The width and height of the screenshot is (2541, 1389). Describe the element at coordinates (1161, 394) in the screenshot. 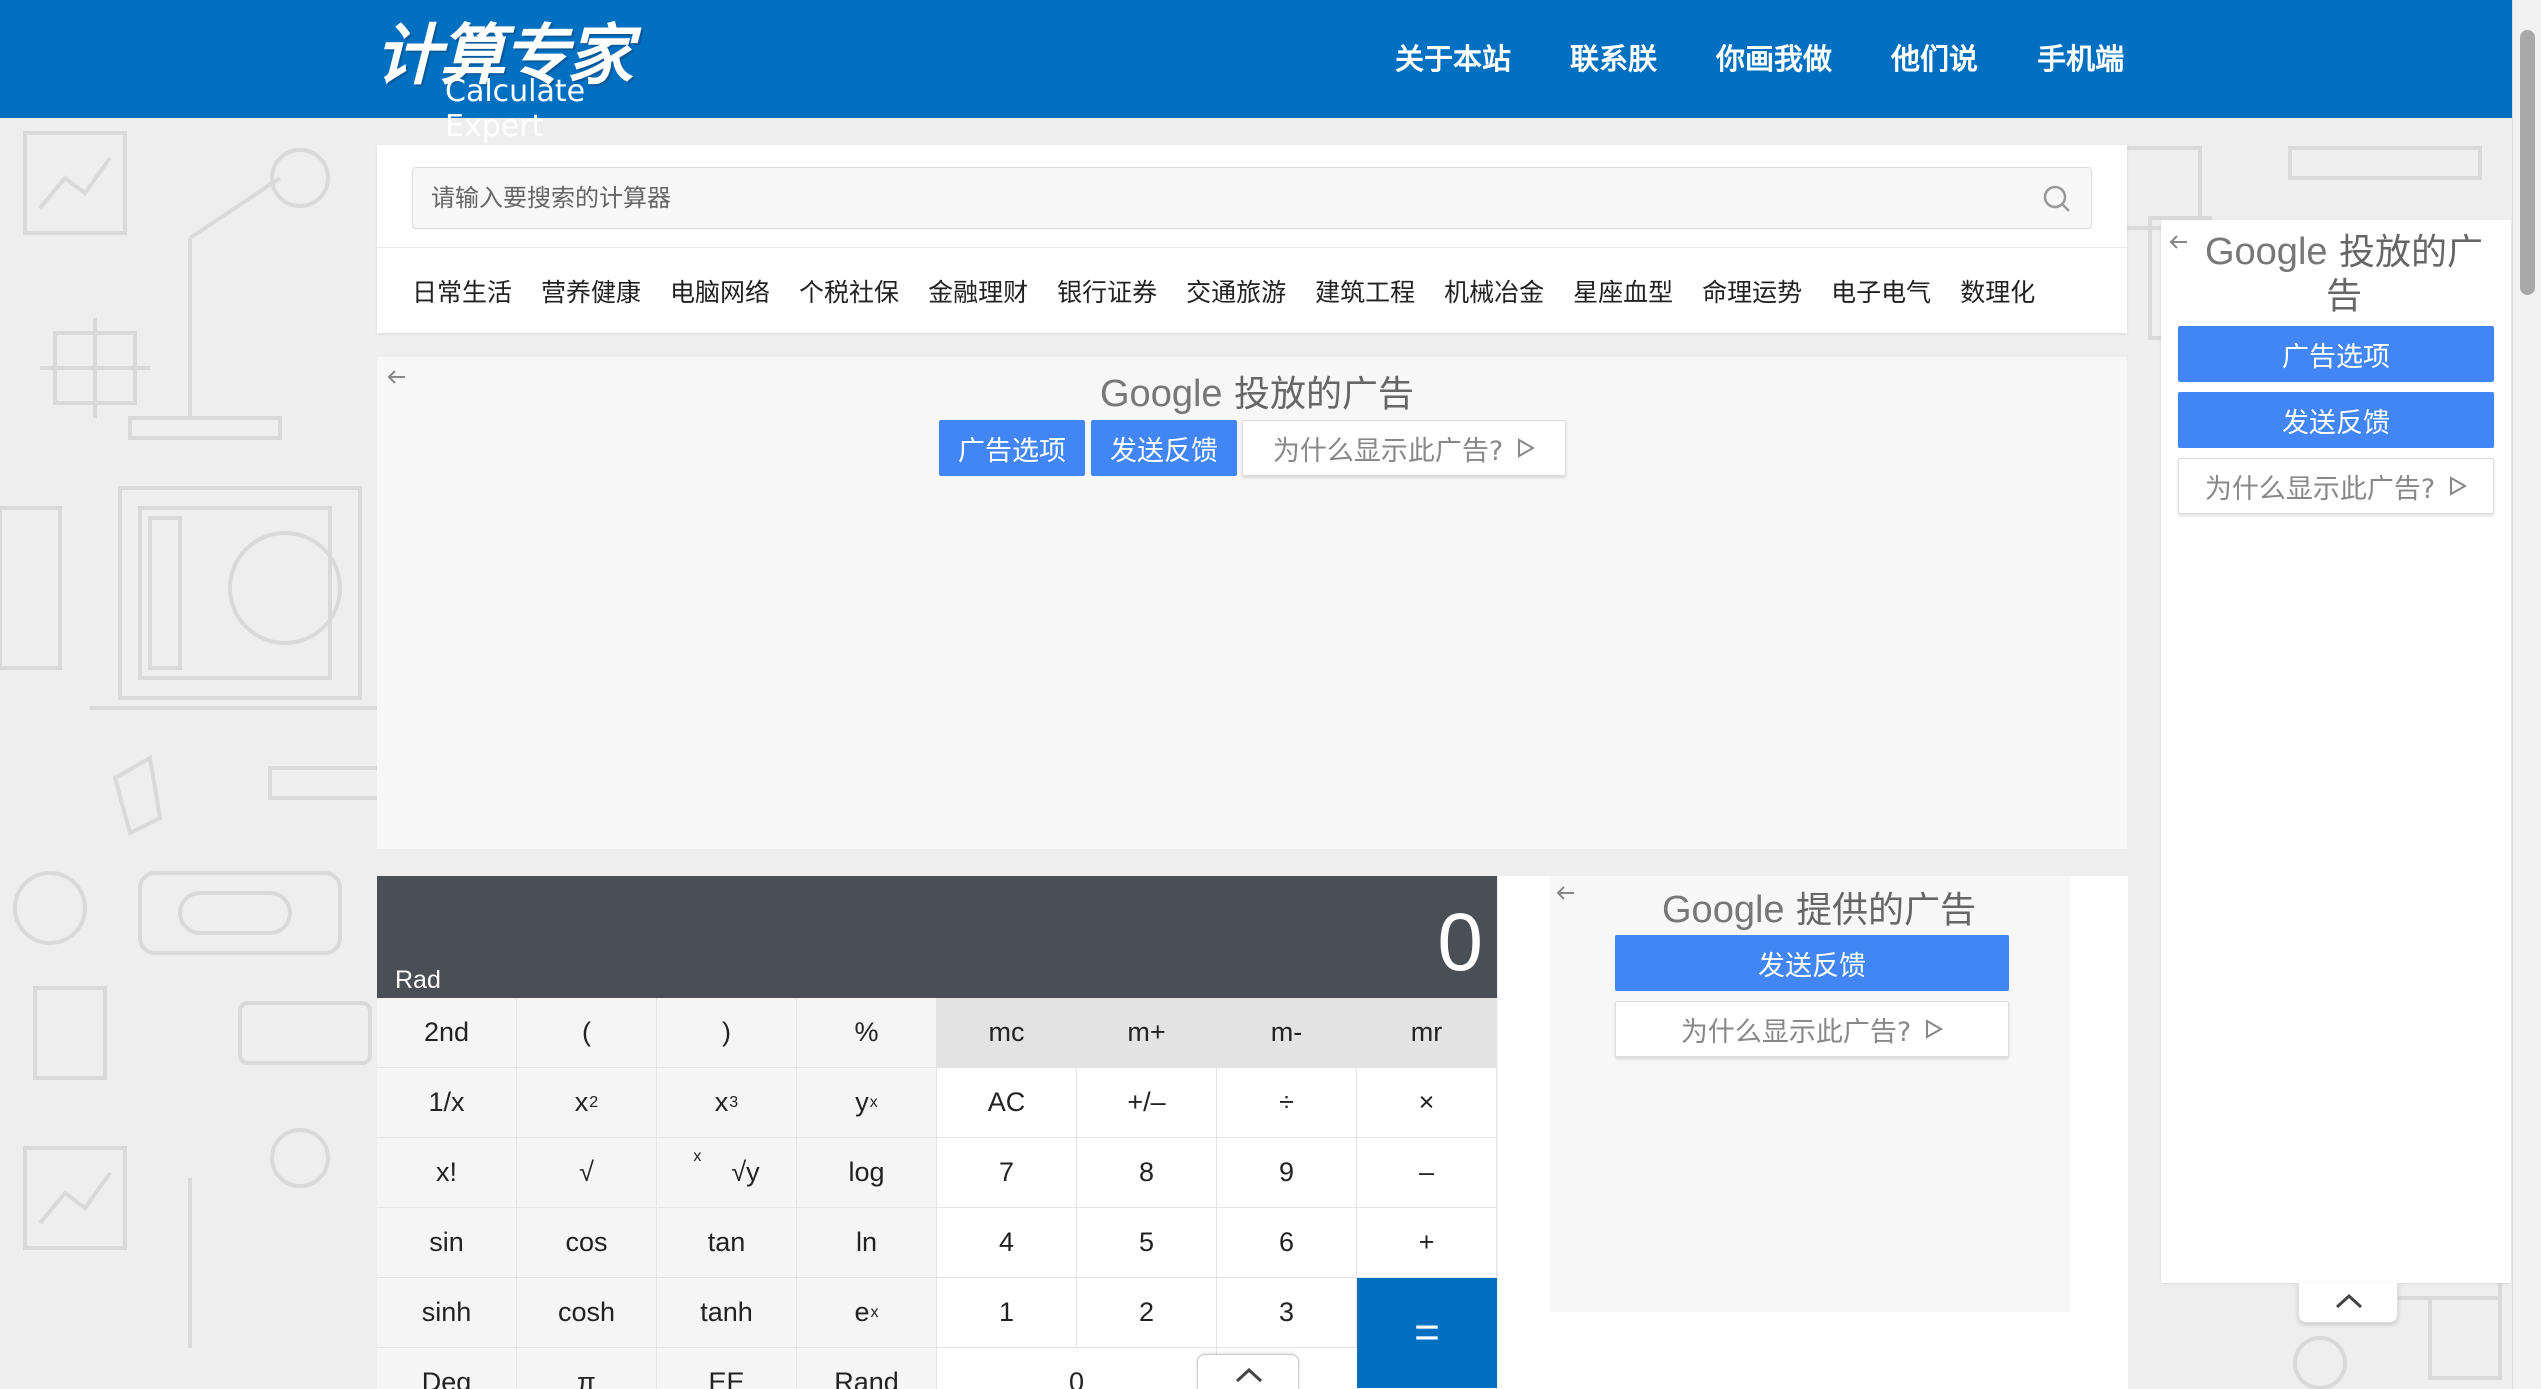

I see `google-wordmark: Google` at that location.